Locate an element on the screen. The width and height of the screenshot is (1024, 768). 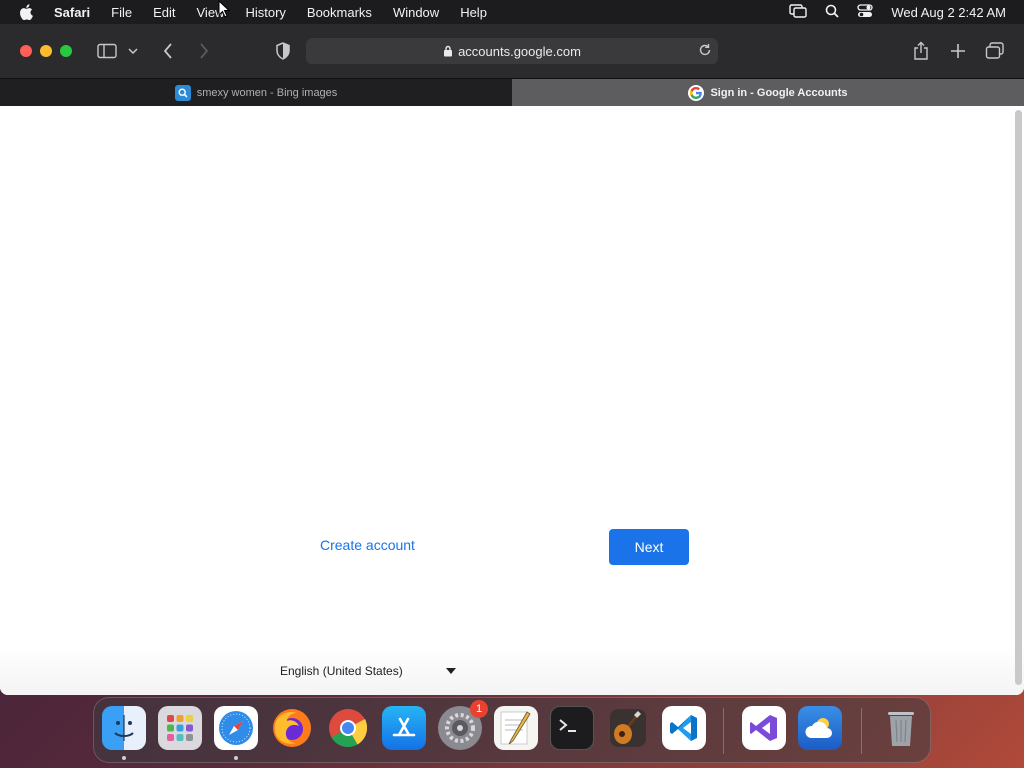
screen-mirroring-icon is located at coordinates (798, 12).